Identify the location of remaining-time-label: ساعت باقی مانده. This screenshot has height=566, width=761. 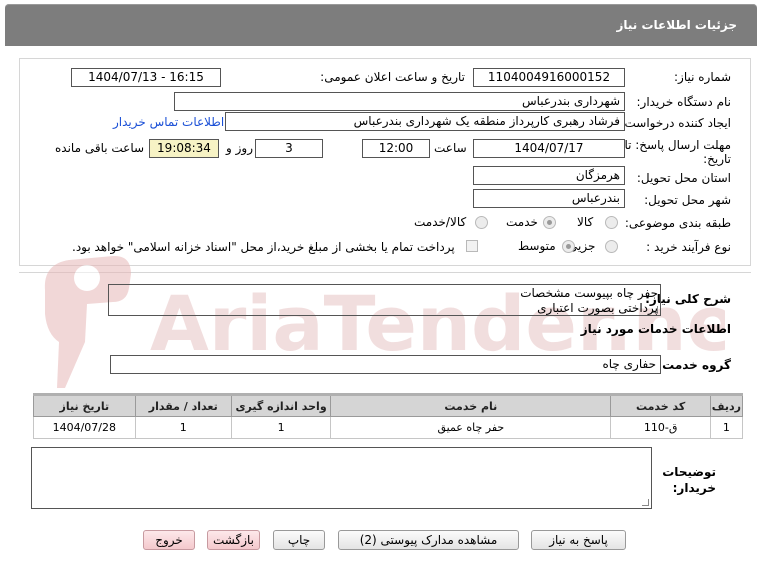
(100, 148).